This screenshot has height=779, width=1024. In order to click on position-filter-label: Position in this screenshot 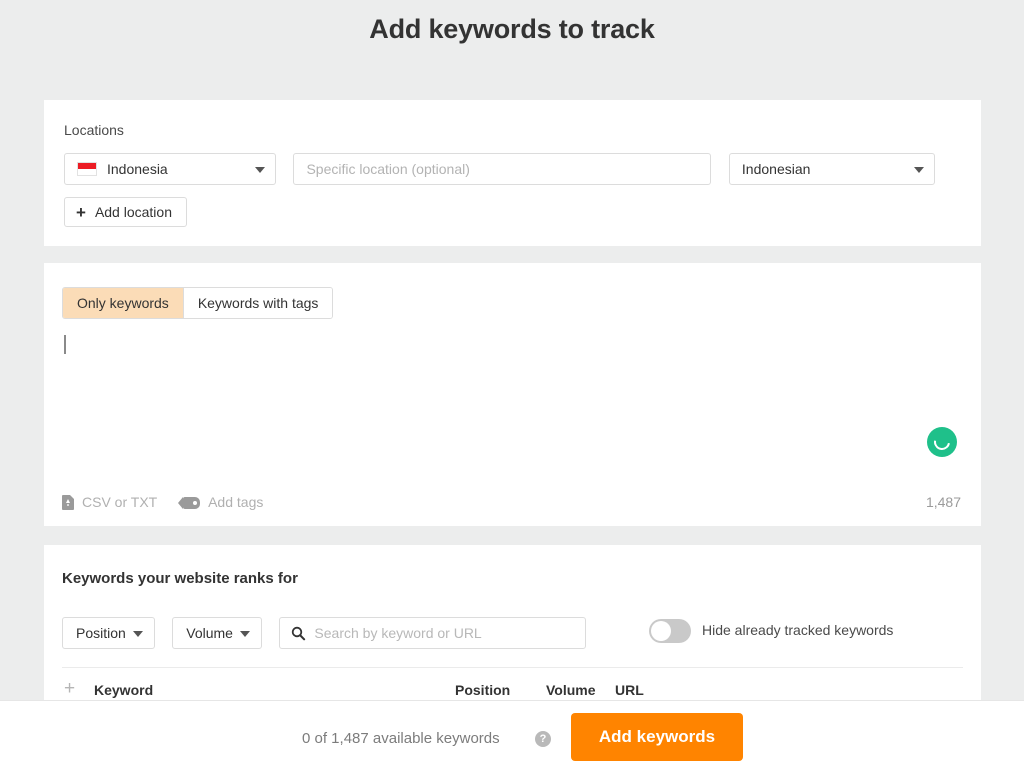, I will do `click(101, 633)`.